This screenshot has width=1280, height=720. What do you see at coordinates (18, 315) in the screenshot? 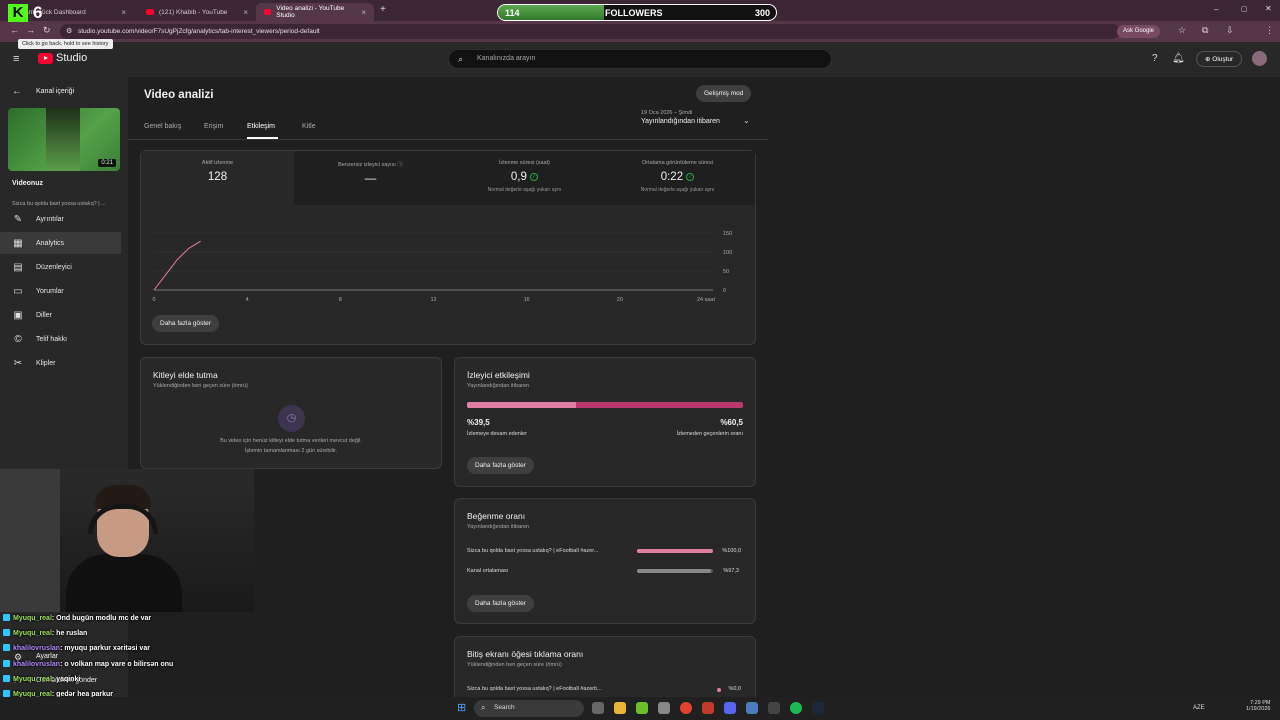
I see `subtitles-icon: ▣` at bounding box center [18, 315].